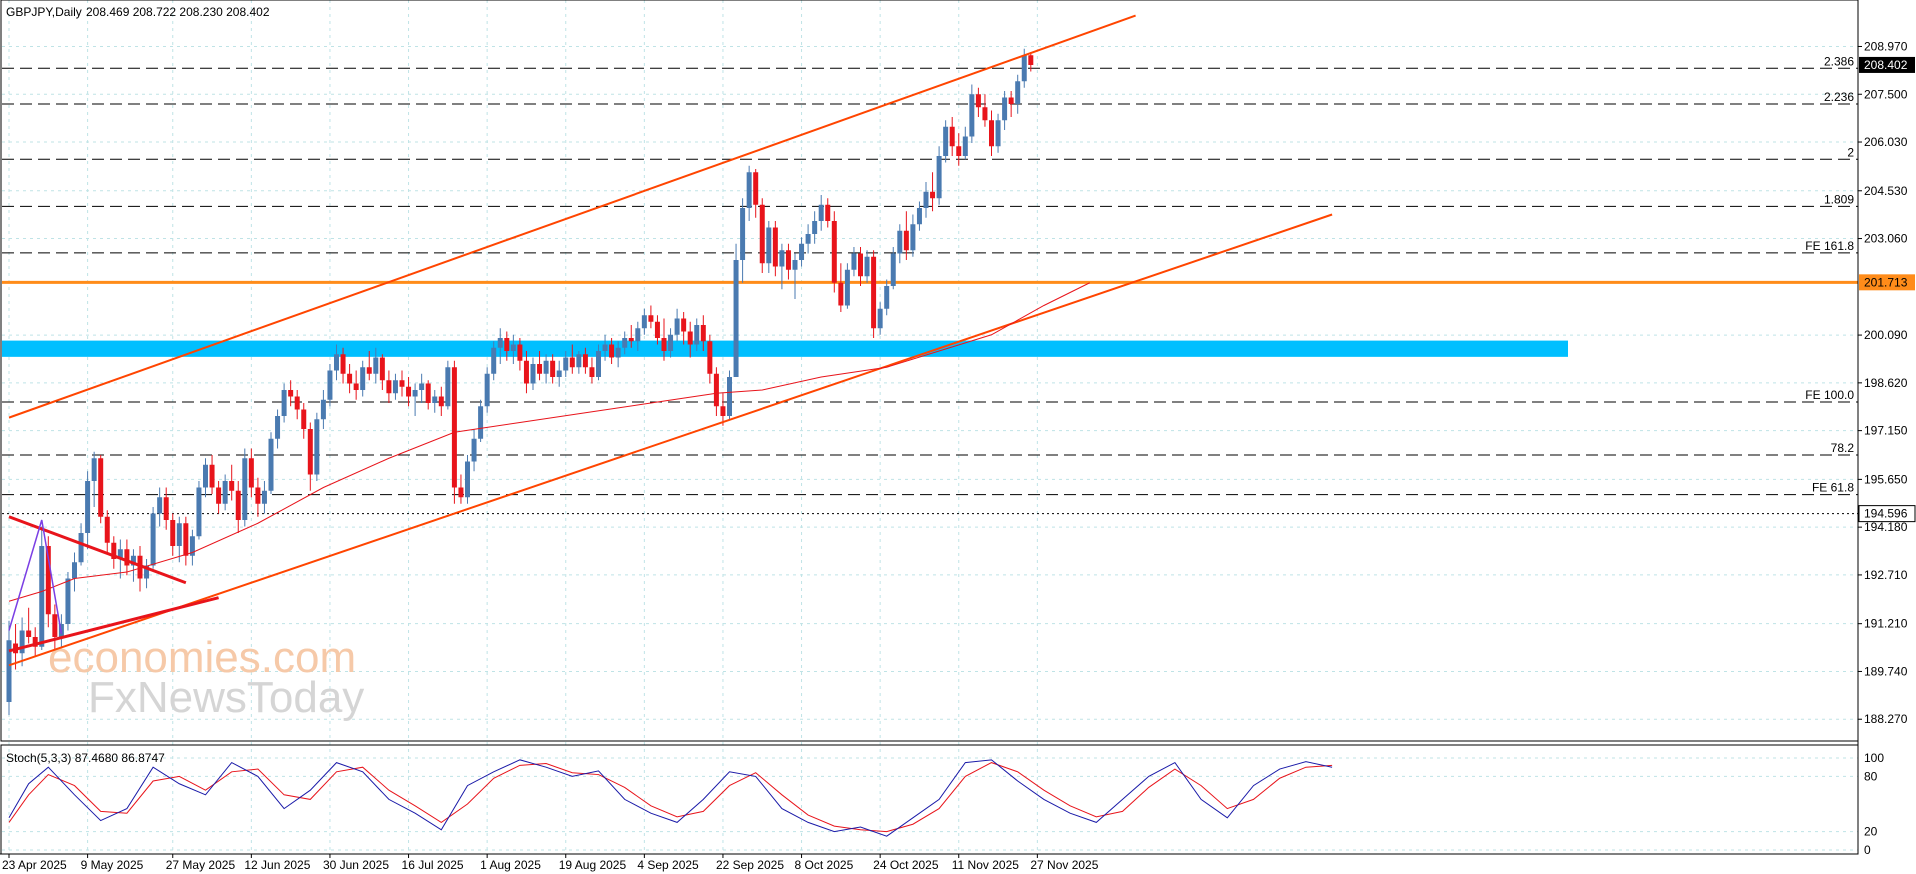 The image size is (1916, 874). Describe the element at coordinates (1871, 832) in the screenshot. I see `stoch-scale-label: 20` at that location.